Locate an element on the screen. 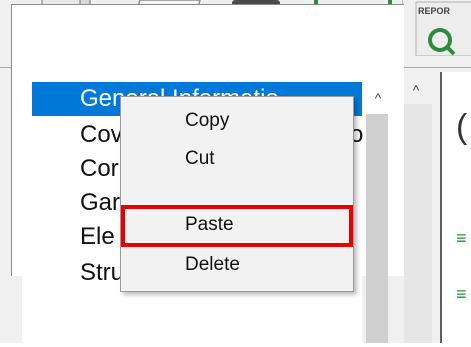 This screenshot has width=471, height=347. tree-item-gar: Gar is located at coordinates (76, 203).